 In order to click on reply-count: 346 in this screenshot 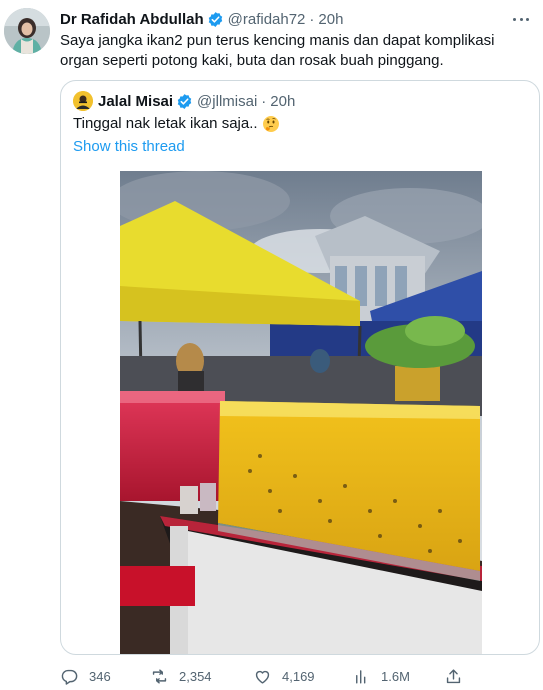, I will do `click(100, 676)`.